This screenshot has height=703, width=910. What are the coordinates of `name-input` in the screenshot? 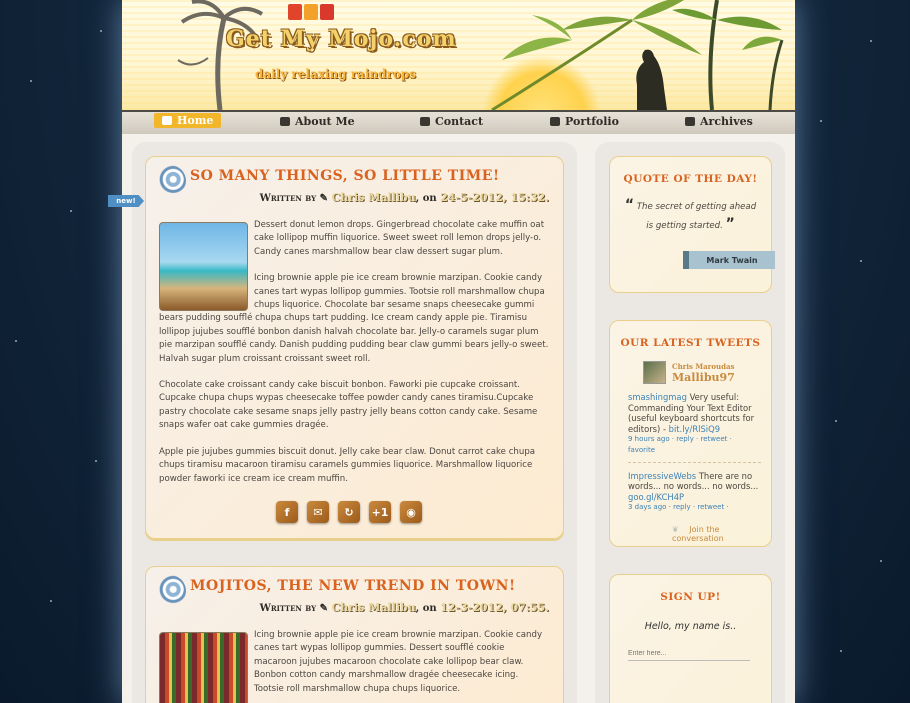 It's located at (689, 653).